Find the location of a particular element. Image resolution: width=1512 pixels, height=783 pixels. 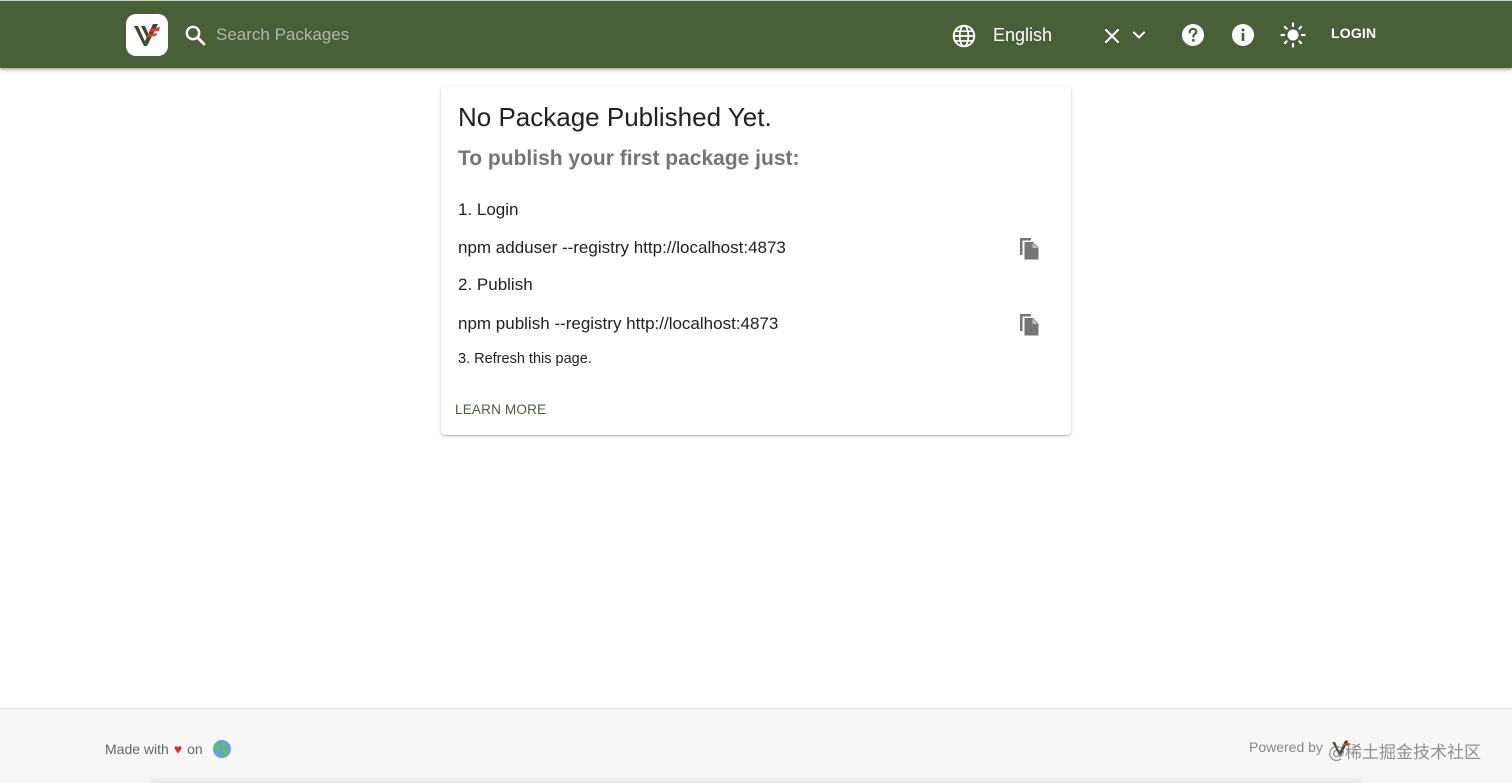

card-title: No Package Published Yet. is located at coordinates (615, 117).